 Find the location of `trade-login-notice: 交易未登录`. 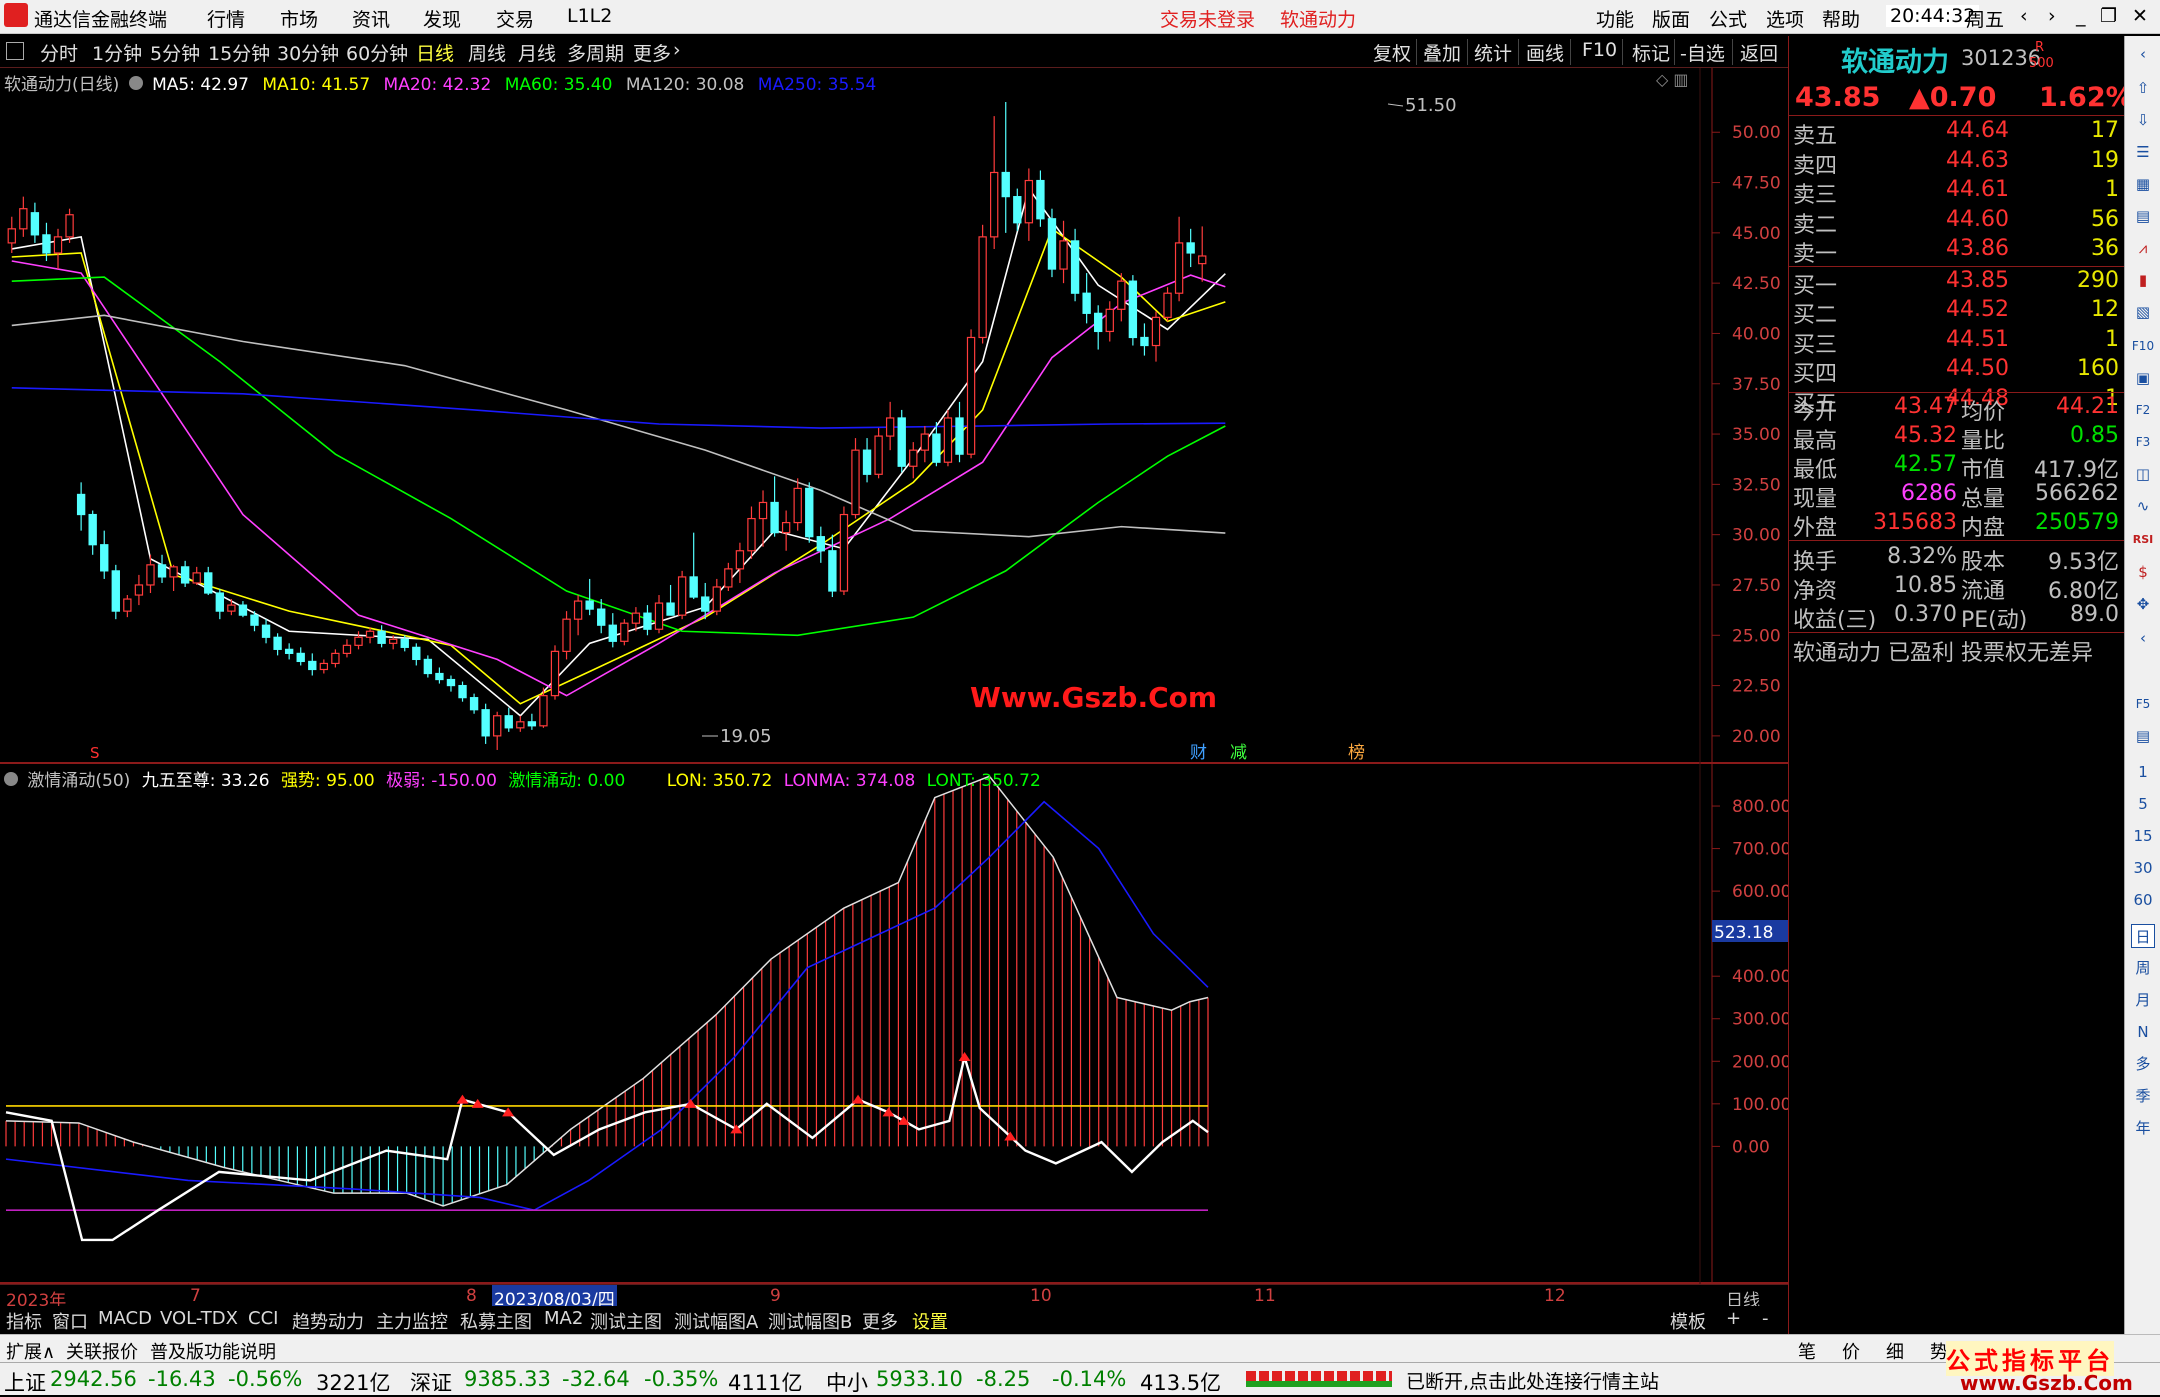

trade-login-notice: 交易未登录 is located at coordinates (1207, 18).